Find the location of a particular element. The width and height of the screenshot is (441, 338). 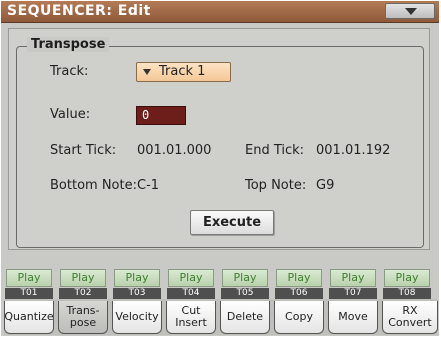

tab-label: RX Convert is located at coordinates (410, 316).